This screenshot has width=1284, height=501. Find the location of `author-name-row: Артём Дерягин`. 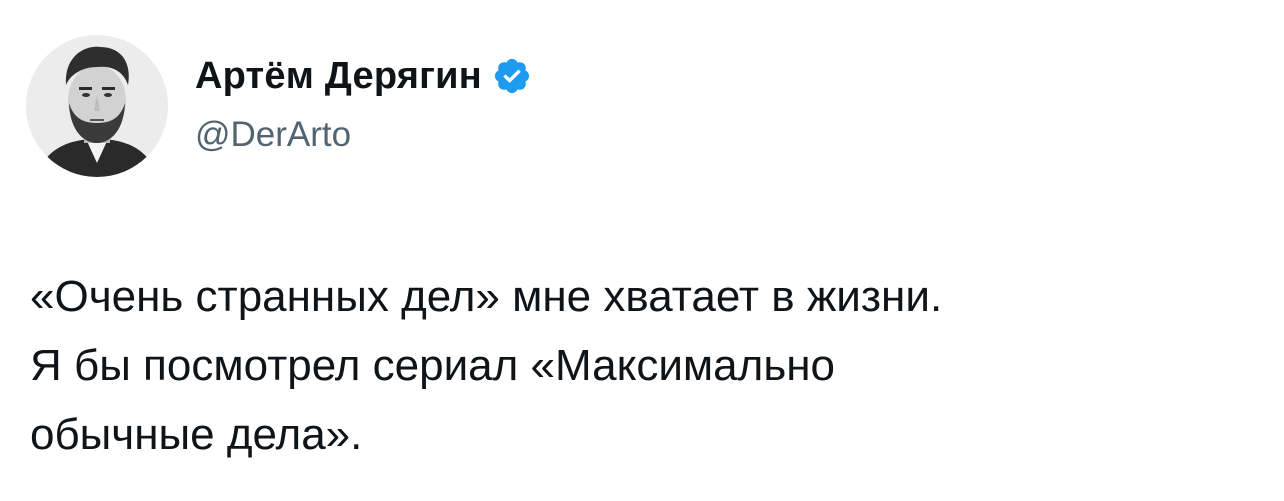

author-name-row: Артём Дерягин is located at coordinates (363, 76).